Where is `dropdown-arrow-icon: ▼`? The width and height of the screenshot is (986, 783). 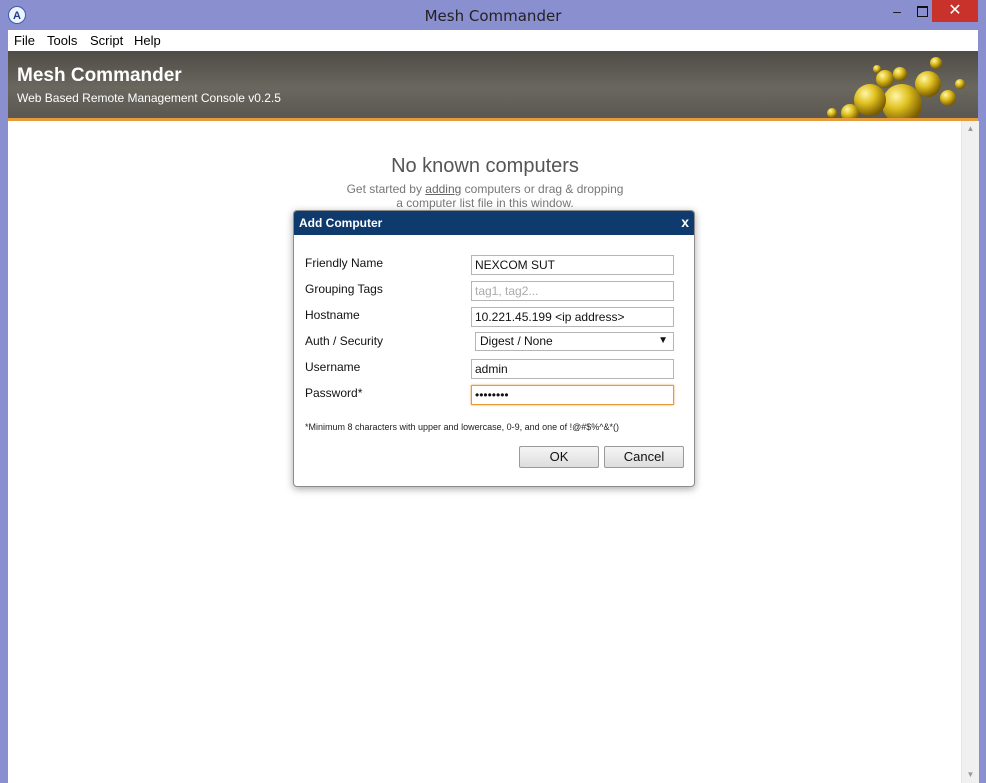 dropdown-arrow-icon: ▼ is located at coordinates (663, 340).